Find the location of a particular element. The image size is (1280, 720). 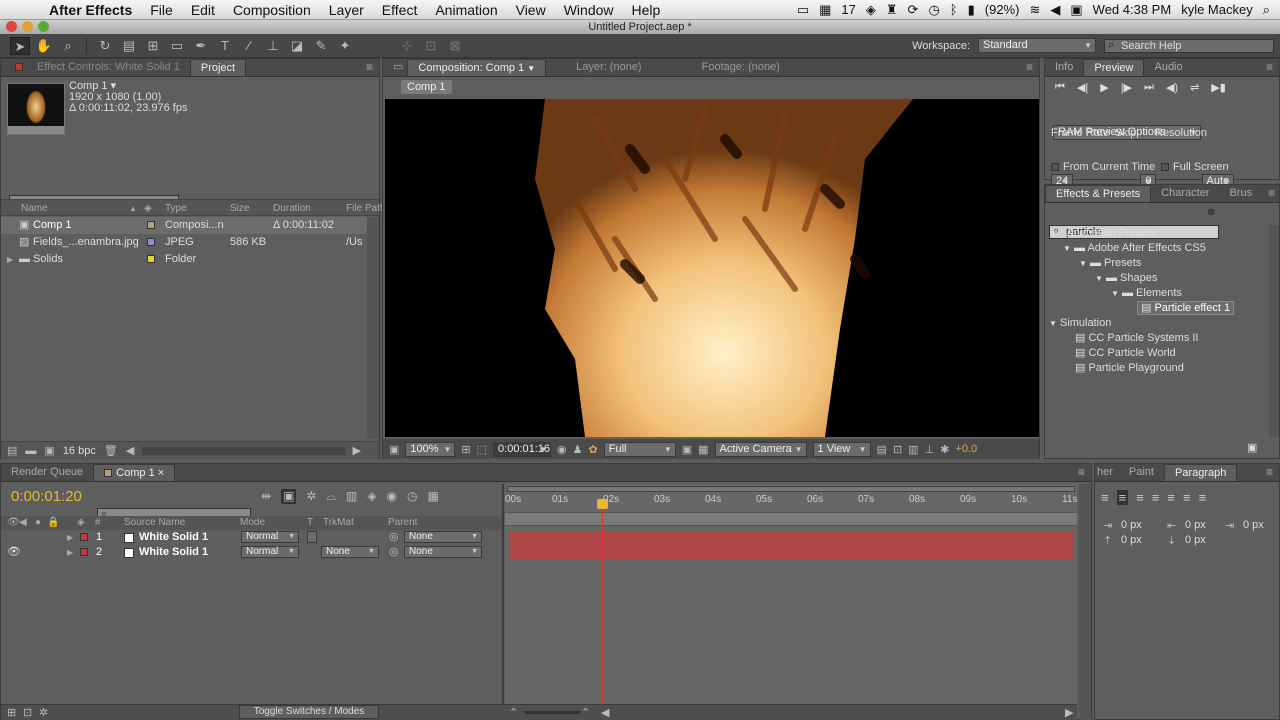

safe-zones-icon: ⊞ is located at coordinates (465, 449).